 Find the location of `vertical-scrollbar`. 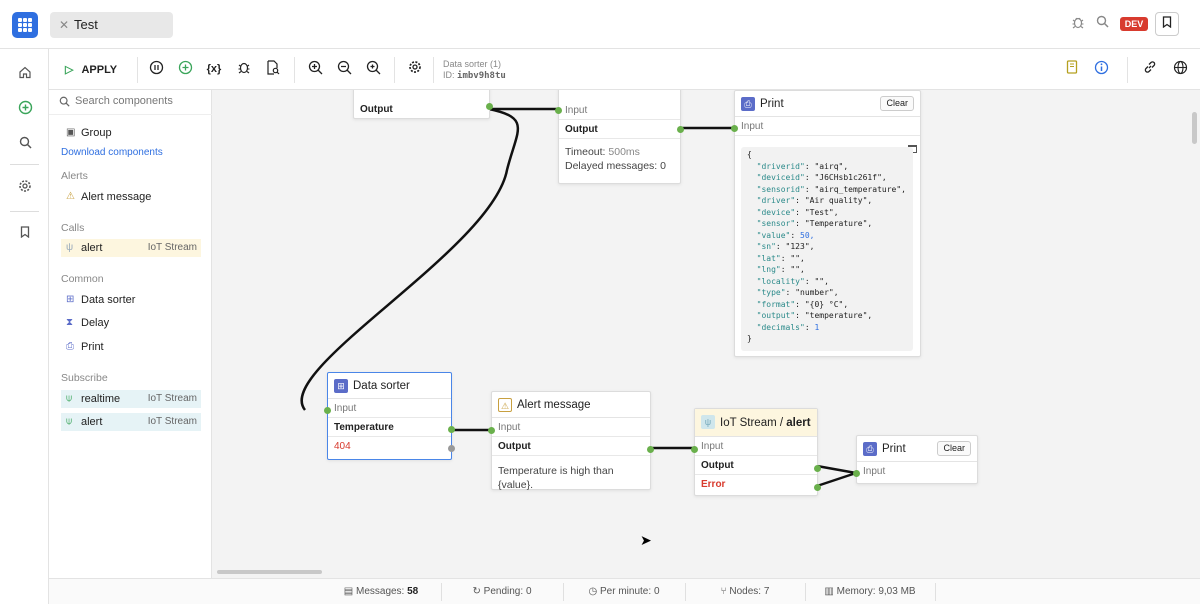

vertical-scrollbar is located at coordinates (1194, 128).